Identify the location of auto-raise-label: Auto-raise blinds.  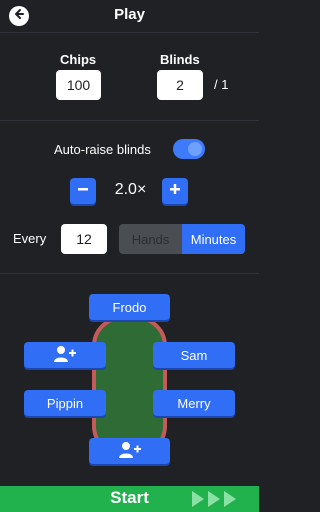
(102, 149).